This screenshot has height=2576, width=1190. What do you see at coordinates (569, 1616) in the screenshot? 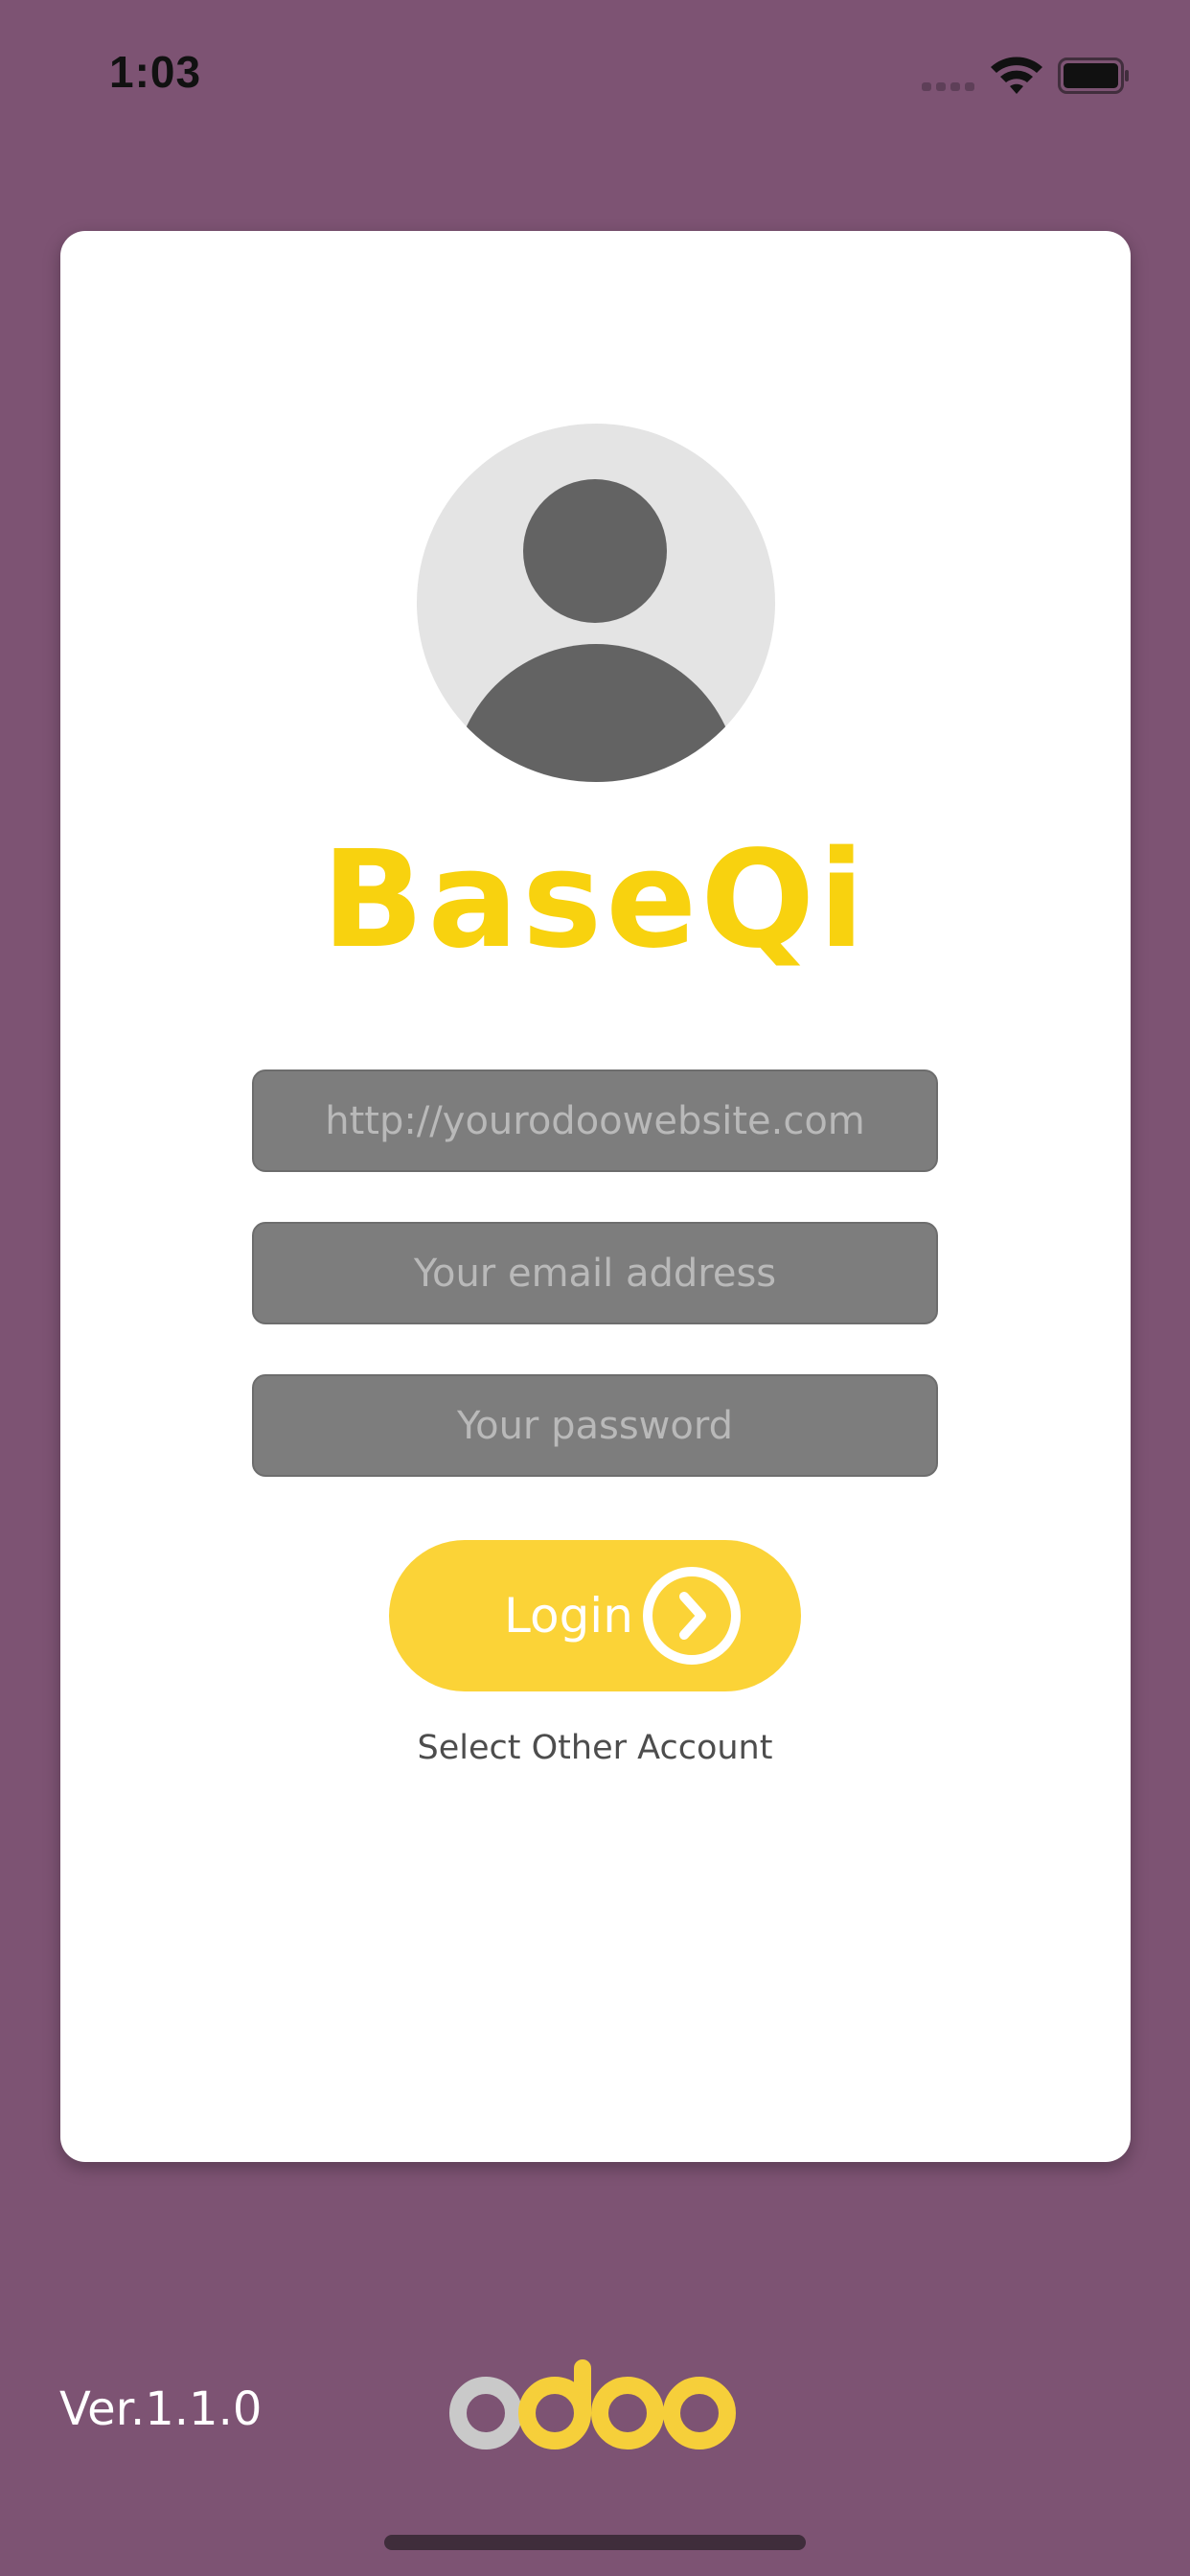
I see `login-button-label: Login` at bounding box center [569, 1616].